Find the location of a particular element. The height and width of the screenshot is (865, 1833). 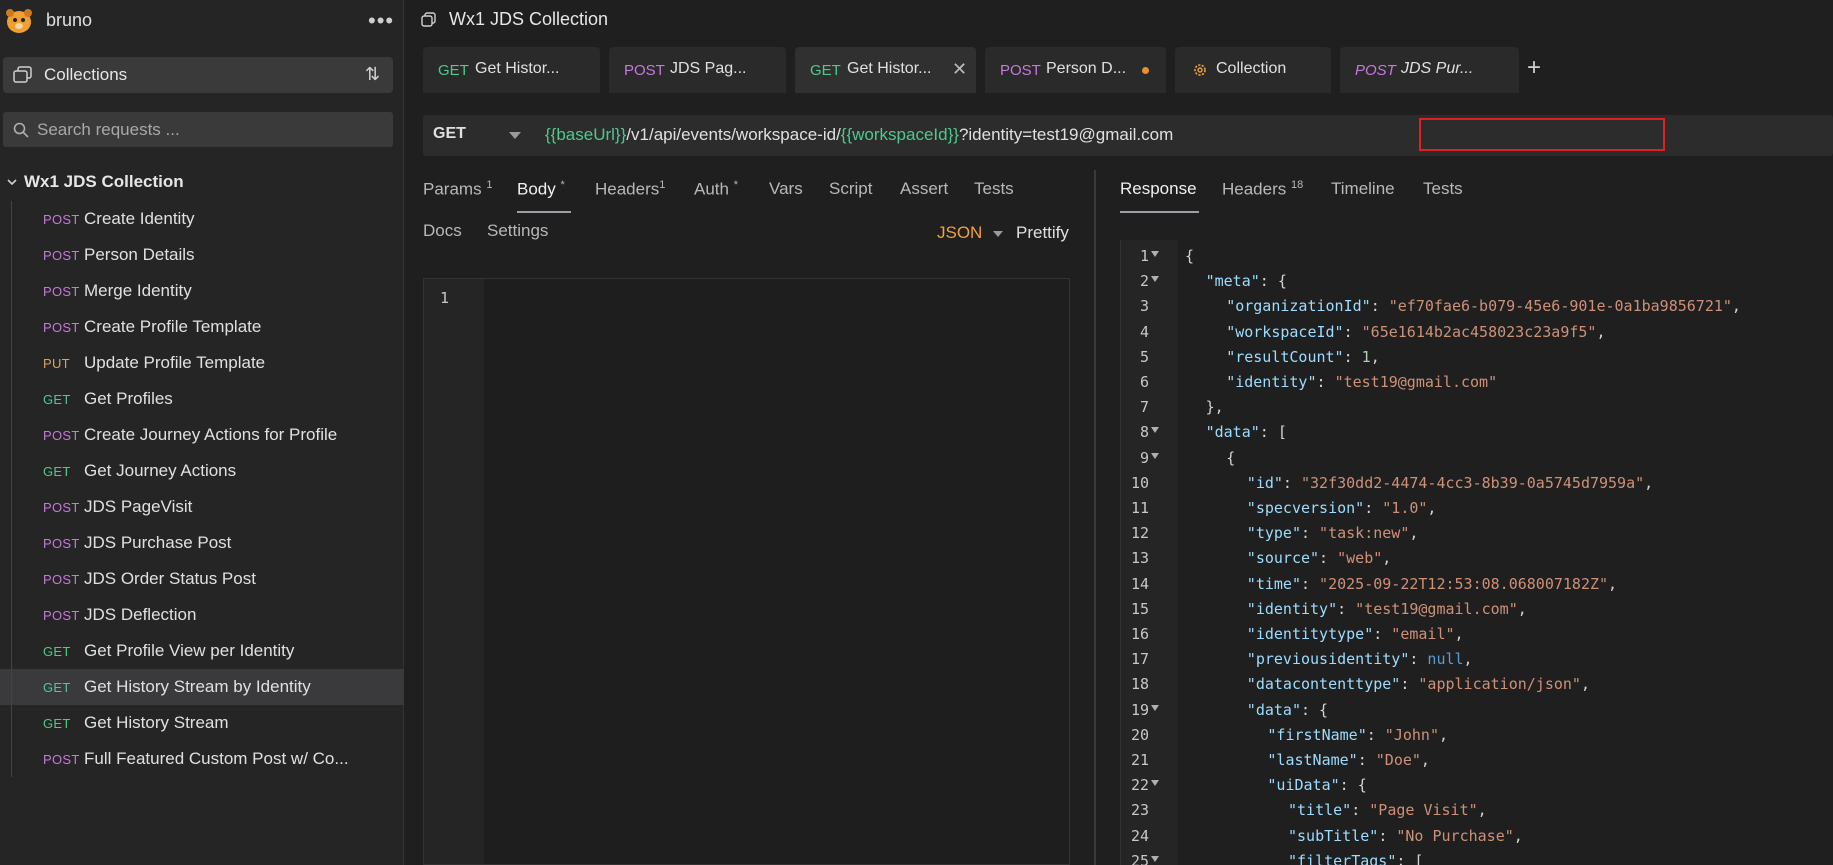

tab-item: GET Get Histor... ✕ is located at coordinates (885, 70).